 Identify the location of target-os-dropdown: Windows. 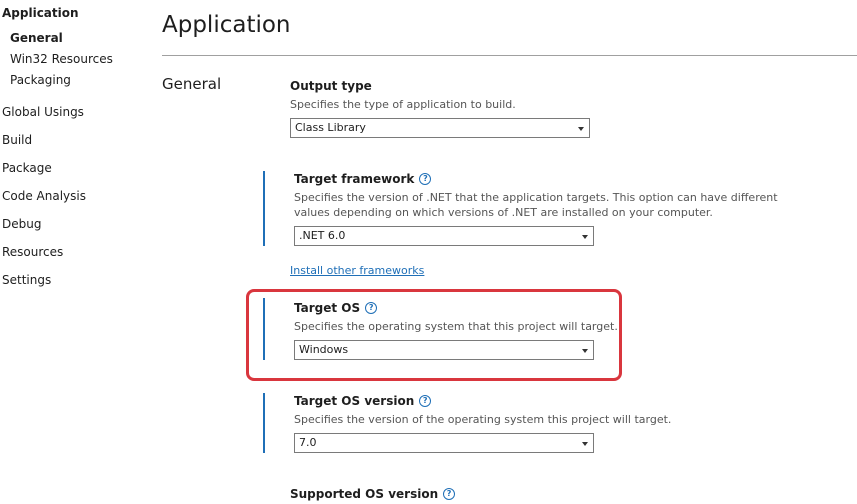
(444, 350).